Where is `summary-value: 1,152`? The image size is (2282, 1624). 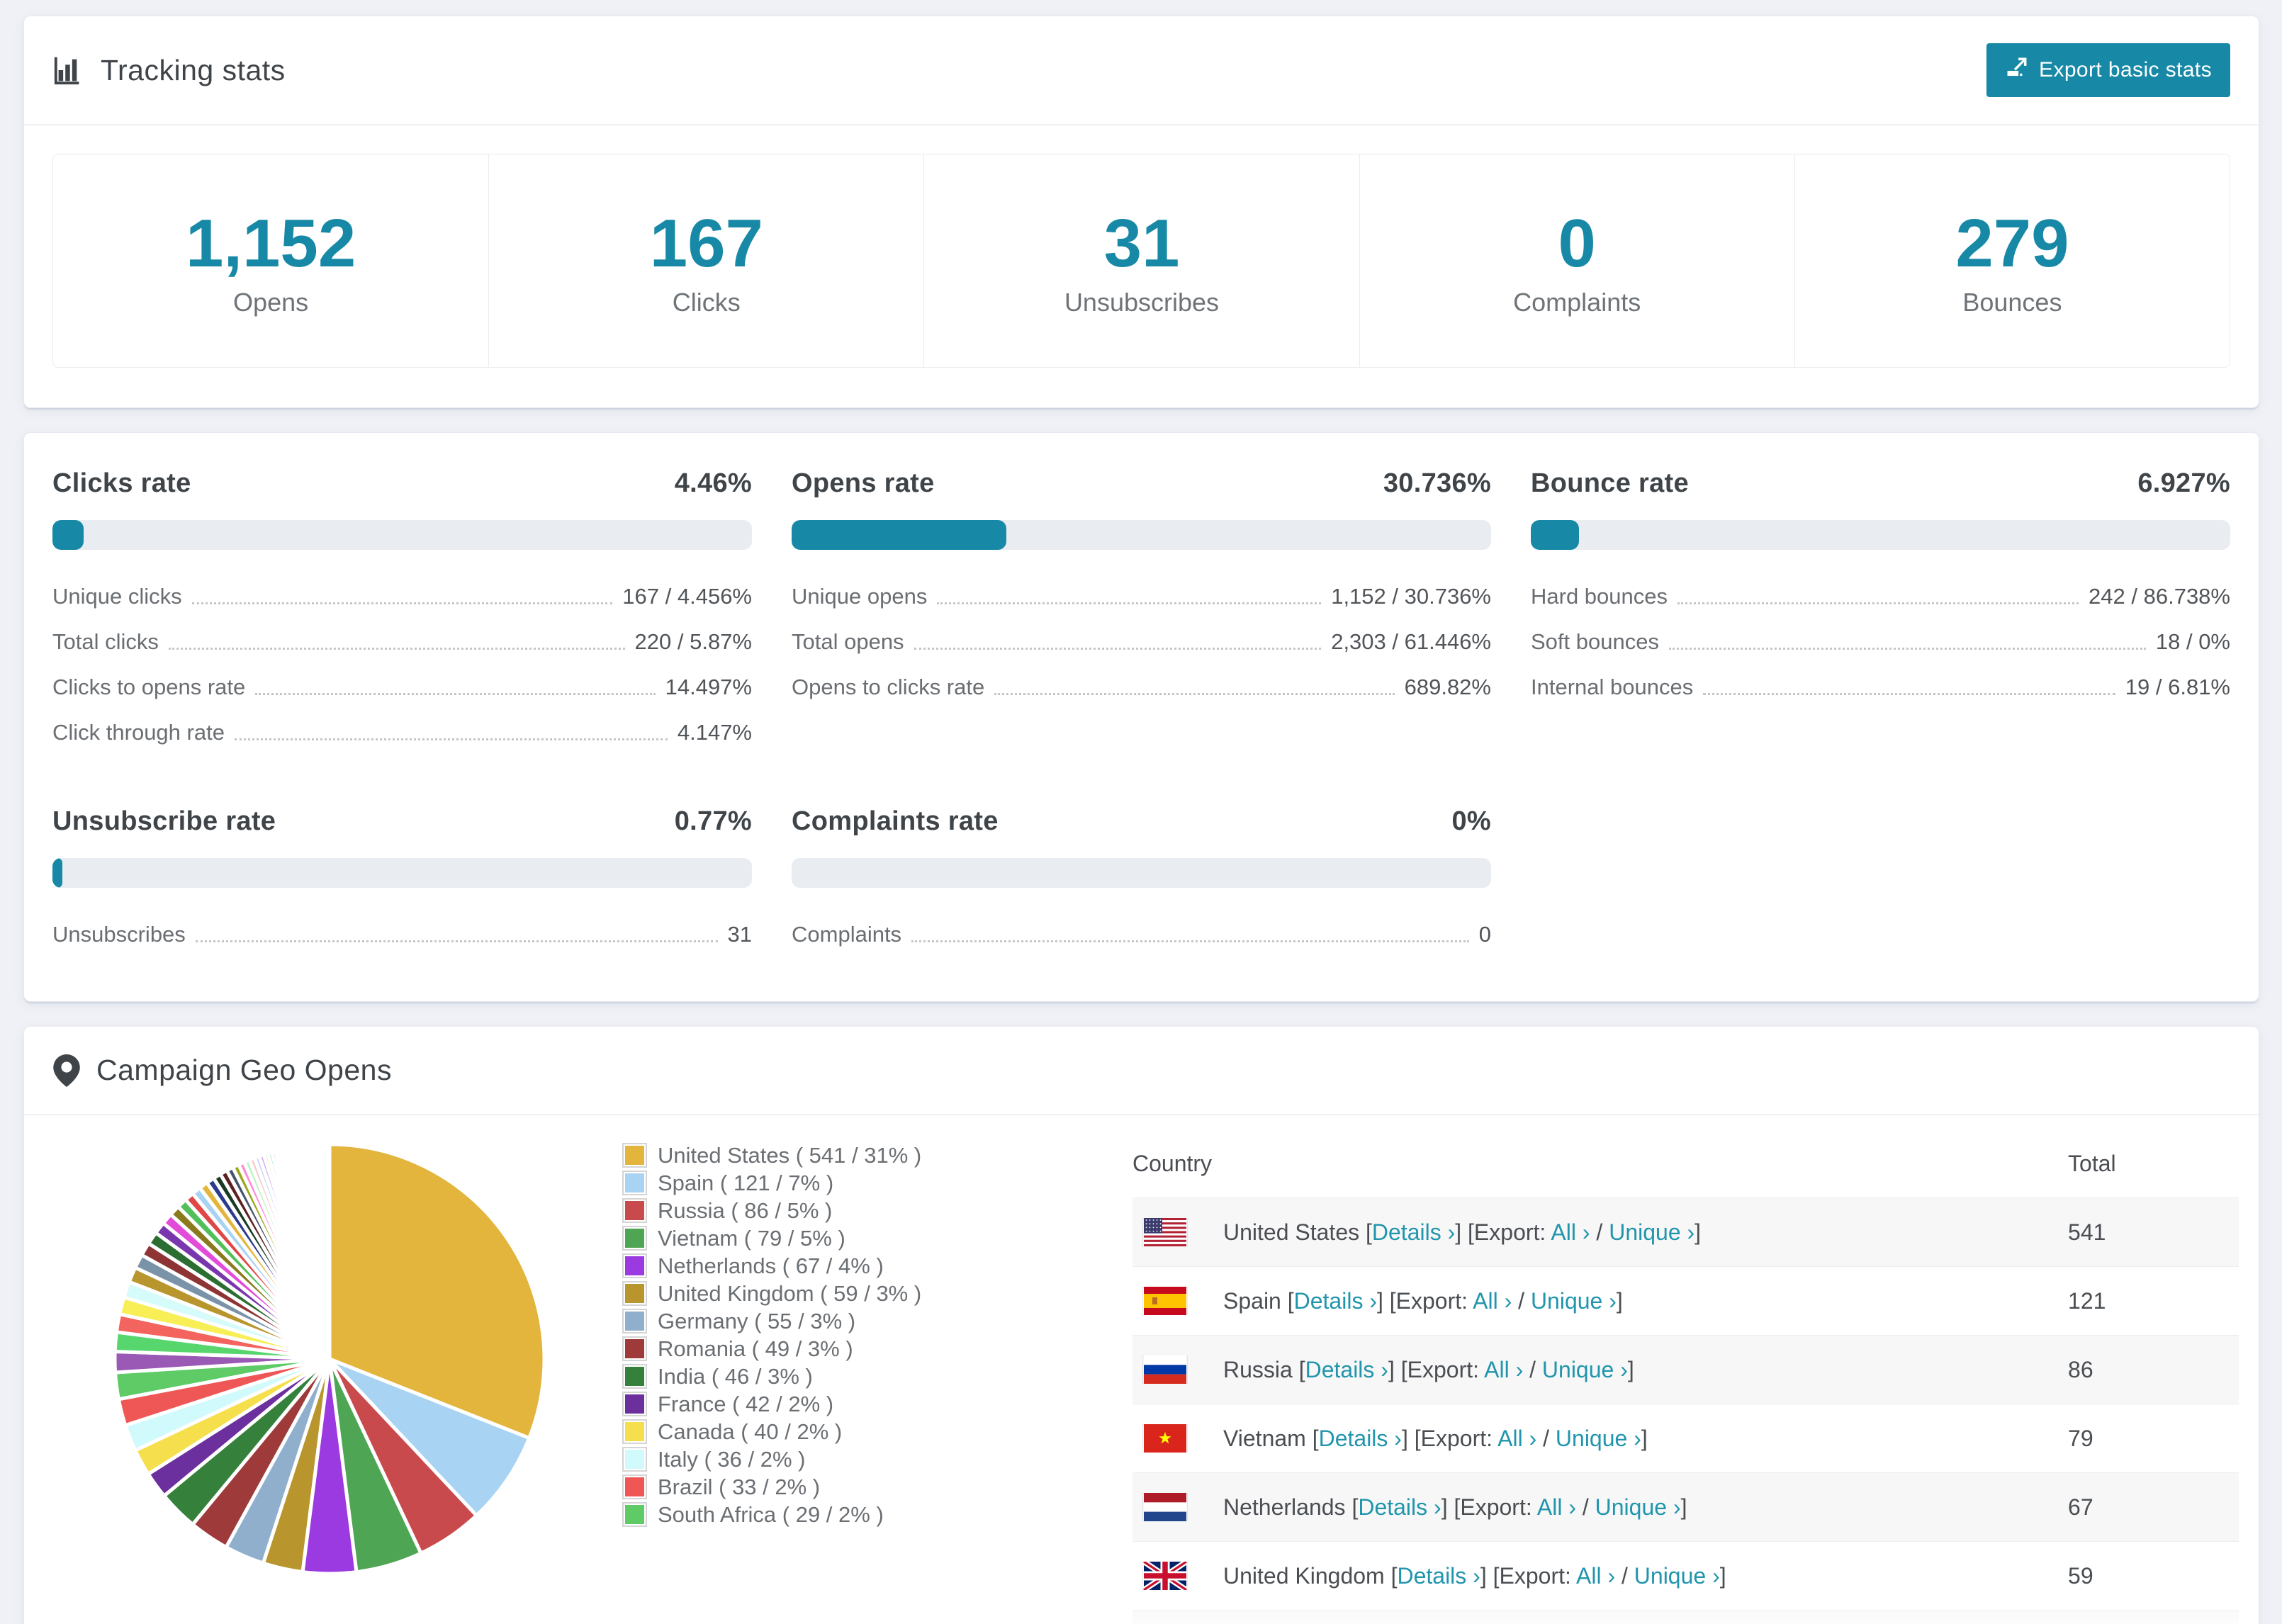 summary-value: 1,152 is located at coordinates (270, 243).